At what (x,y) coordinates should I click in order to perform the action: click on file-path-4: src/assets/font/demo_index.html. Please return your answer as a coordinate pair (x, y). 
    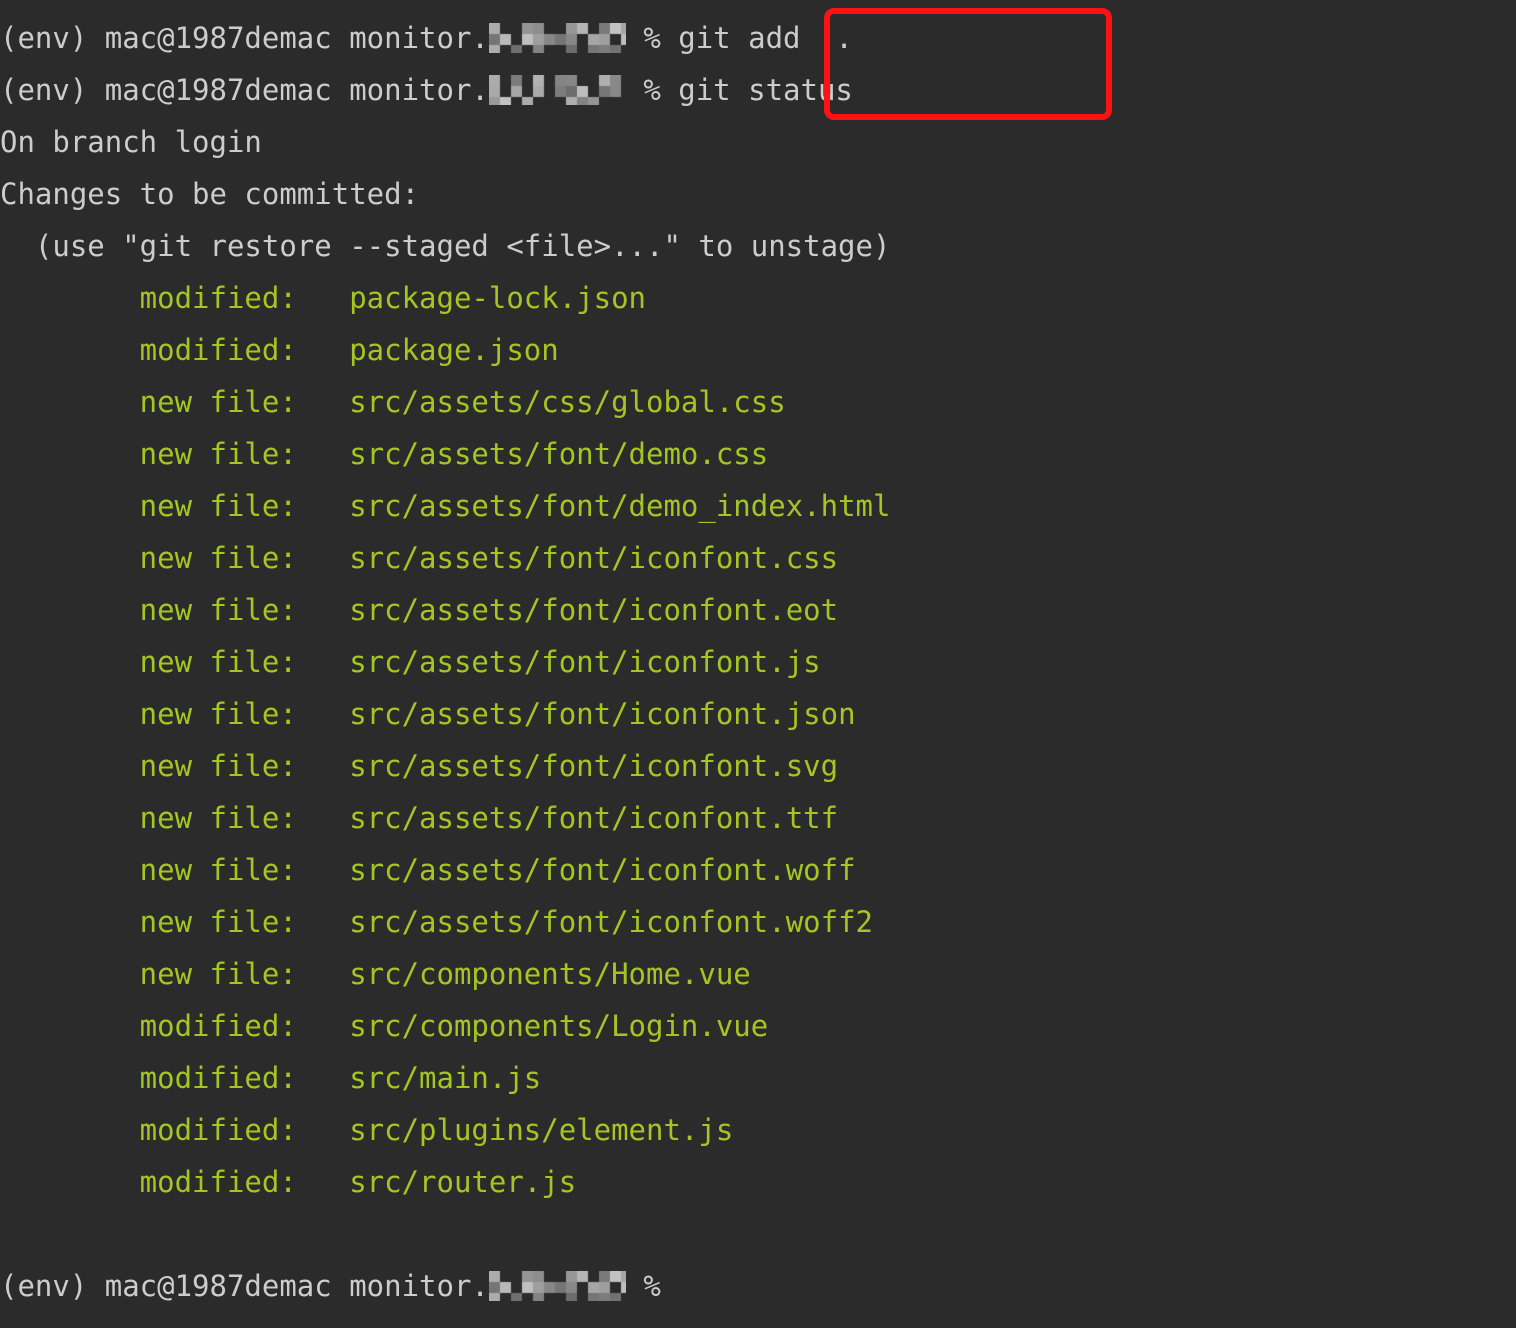
    Looking at the image, I should click on (620, 506).